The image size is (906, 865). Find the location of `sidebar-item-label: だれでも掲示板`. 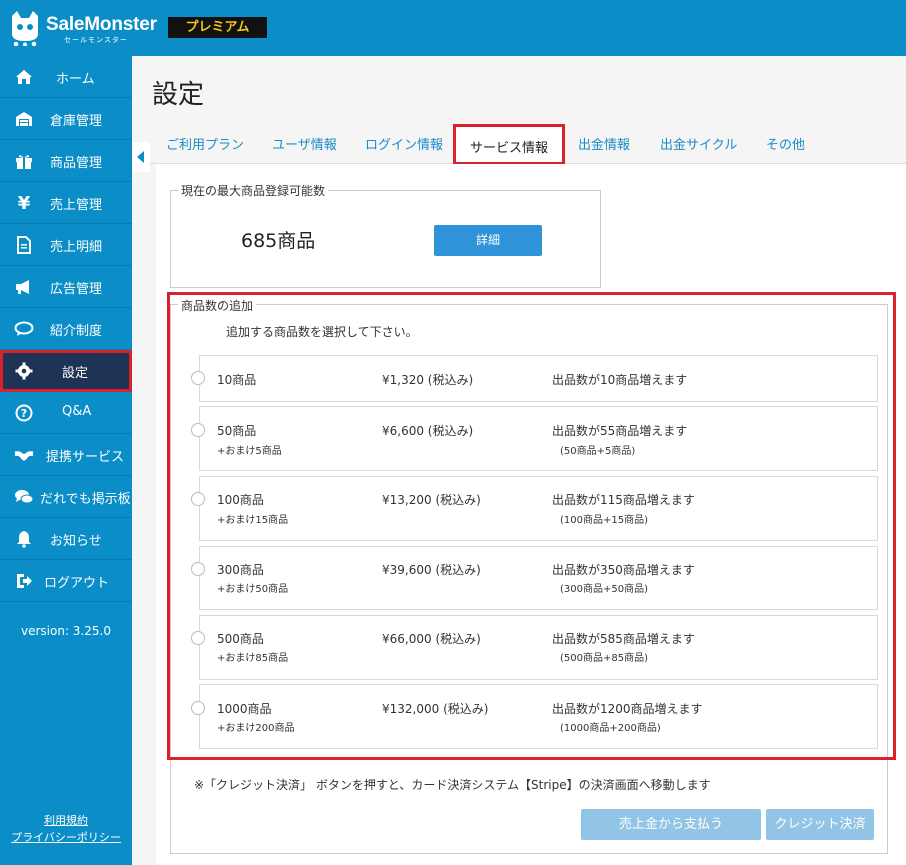

sidebar-item-label: だれでも掲示板 is located at coordinates (85, 499).